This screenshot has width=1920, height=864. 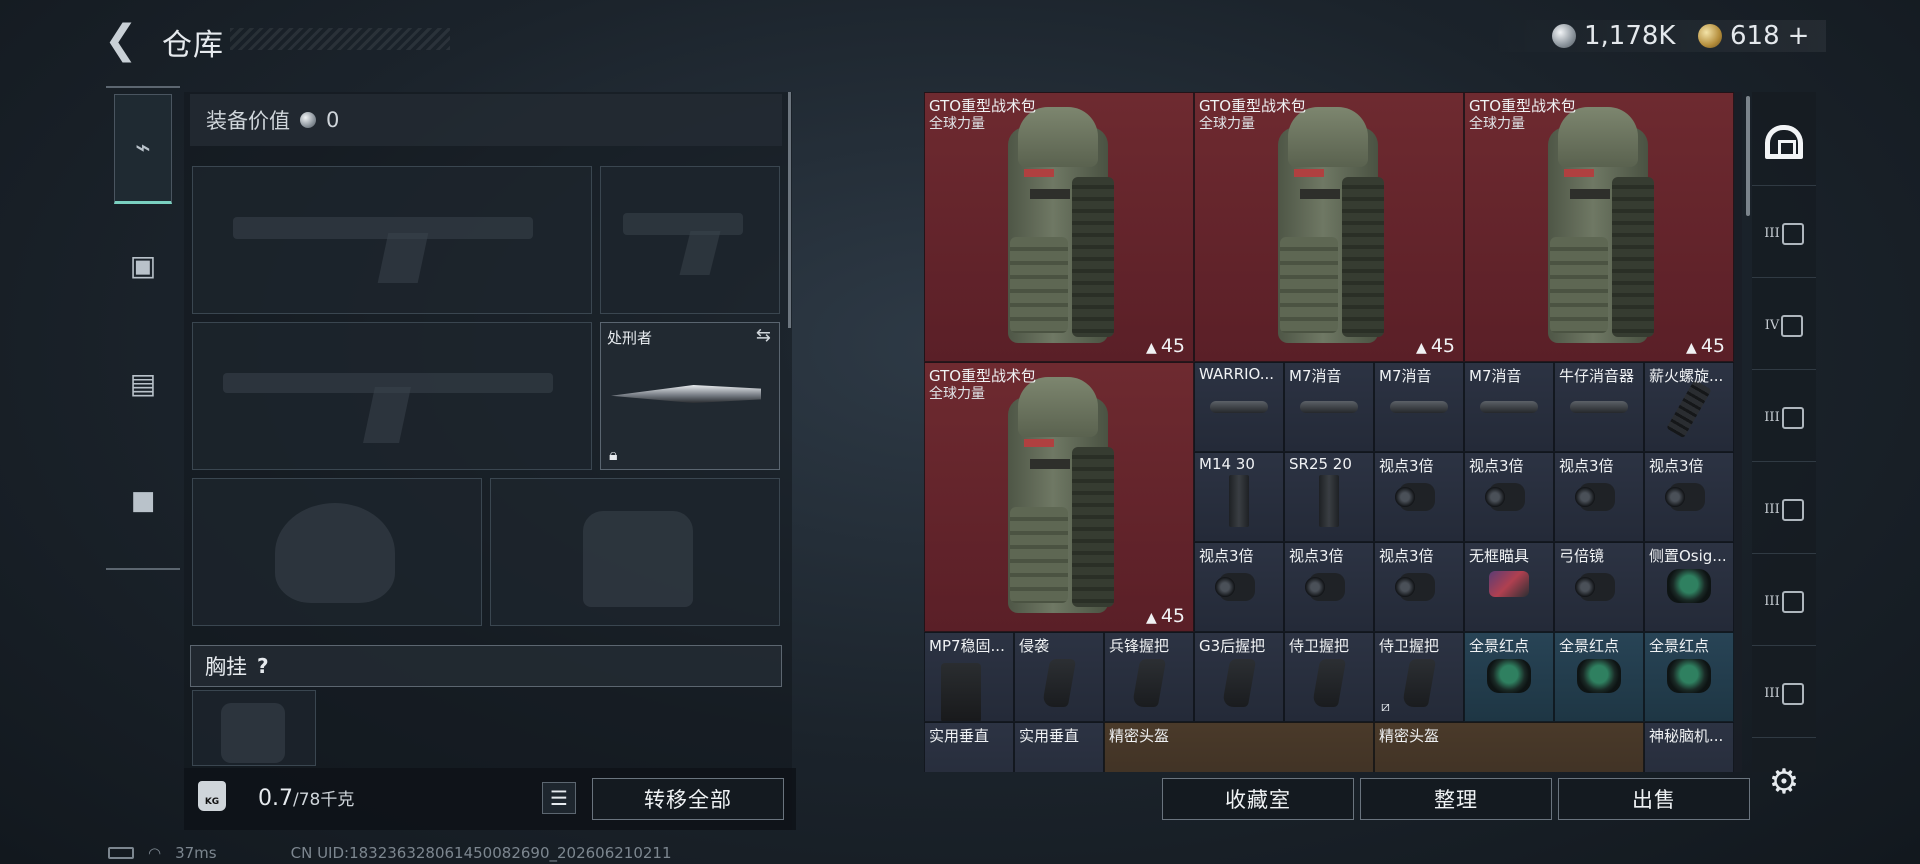 I want to click on helmet-slot, so click(x=337, y=552).